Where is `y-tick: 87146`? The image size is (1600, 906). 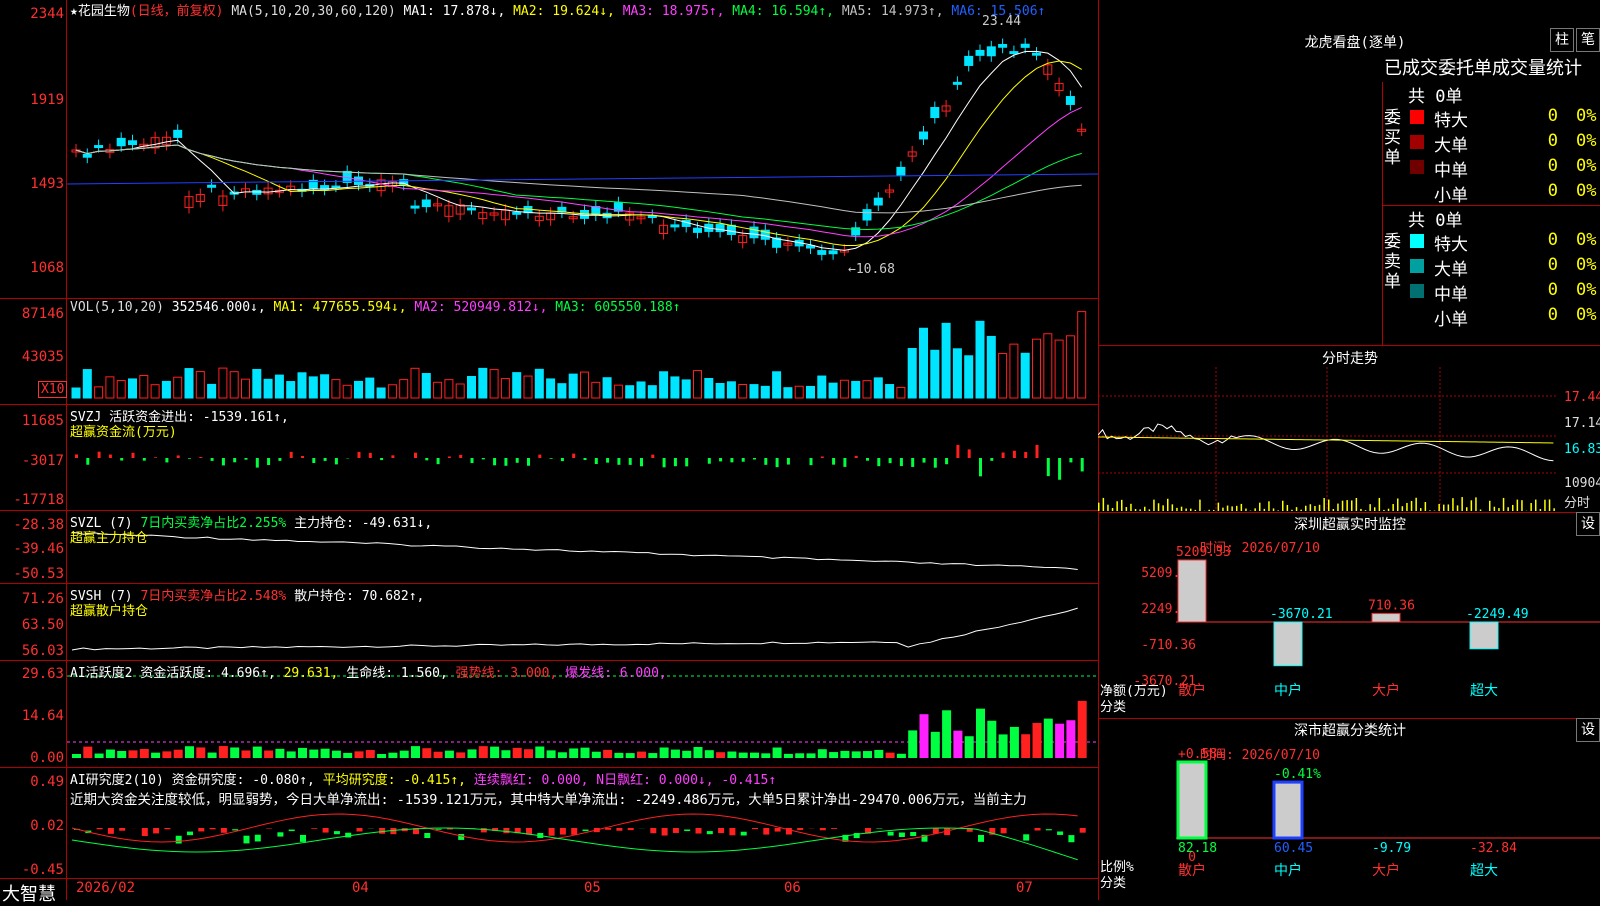
y-tick: 87146 is located at coordinates (32, 314).